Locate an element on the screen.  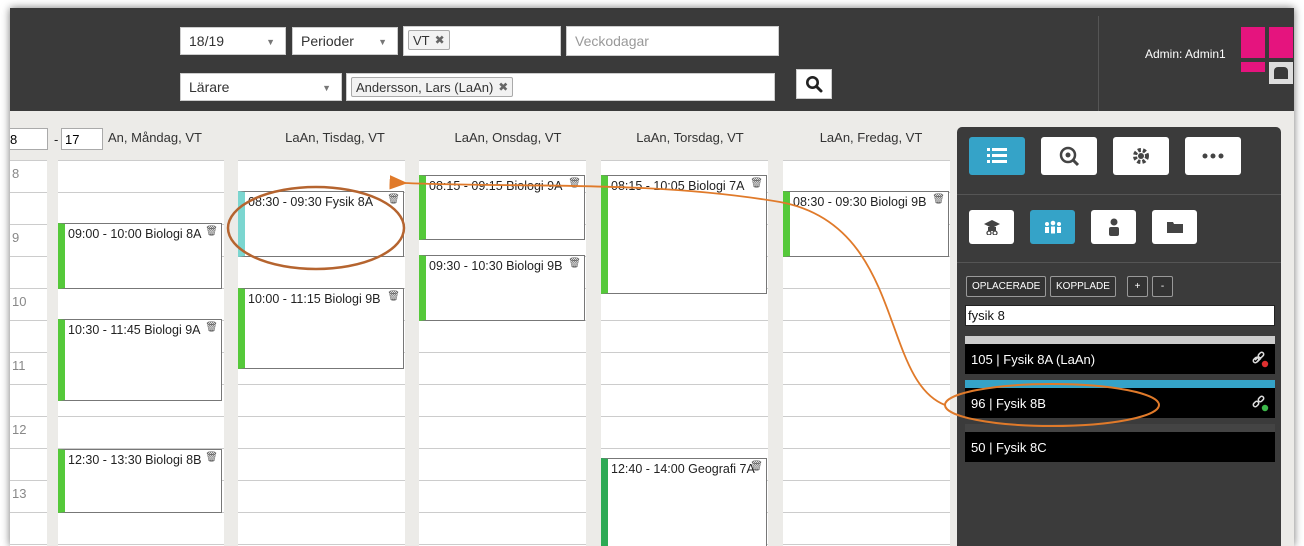
settings-button is located at coordinates (1141, 156).